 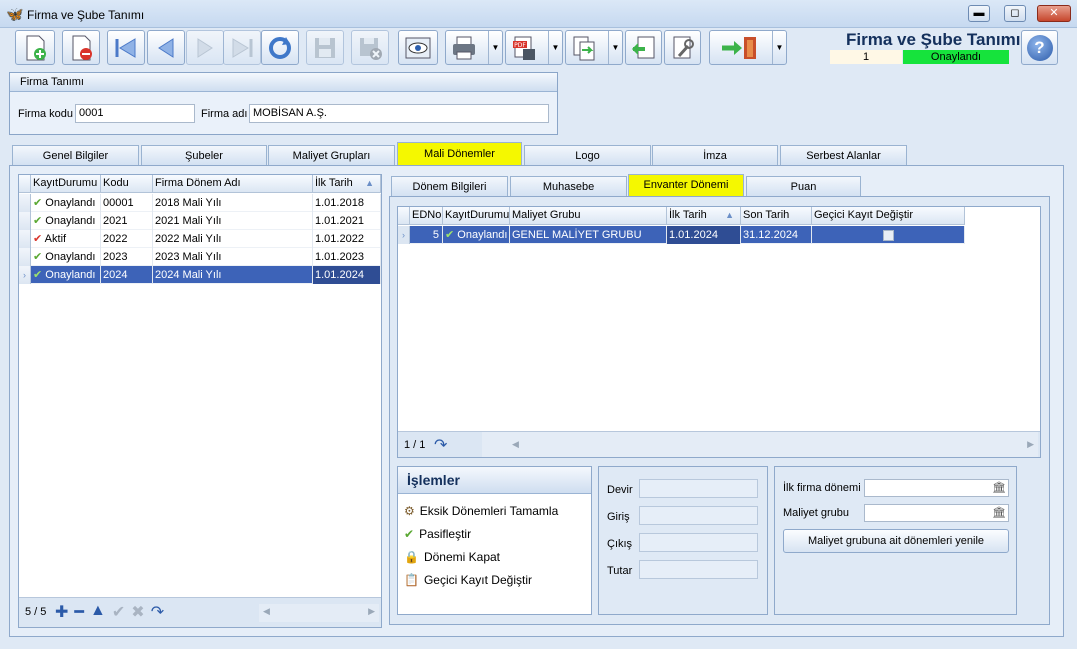 What do you see at coordinates (204, 155) in the screenshot?
I see `tab-subeler: Şubeler` at bounding box center [204, 155].